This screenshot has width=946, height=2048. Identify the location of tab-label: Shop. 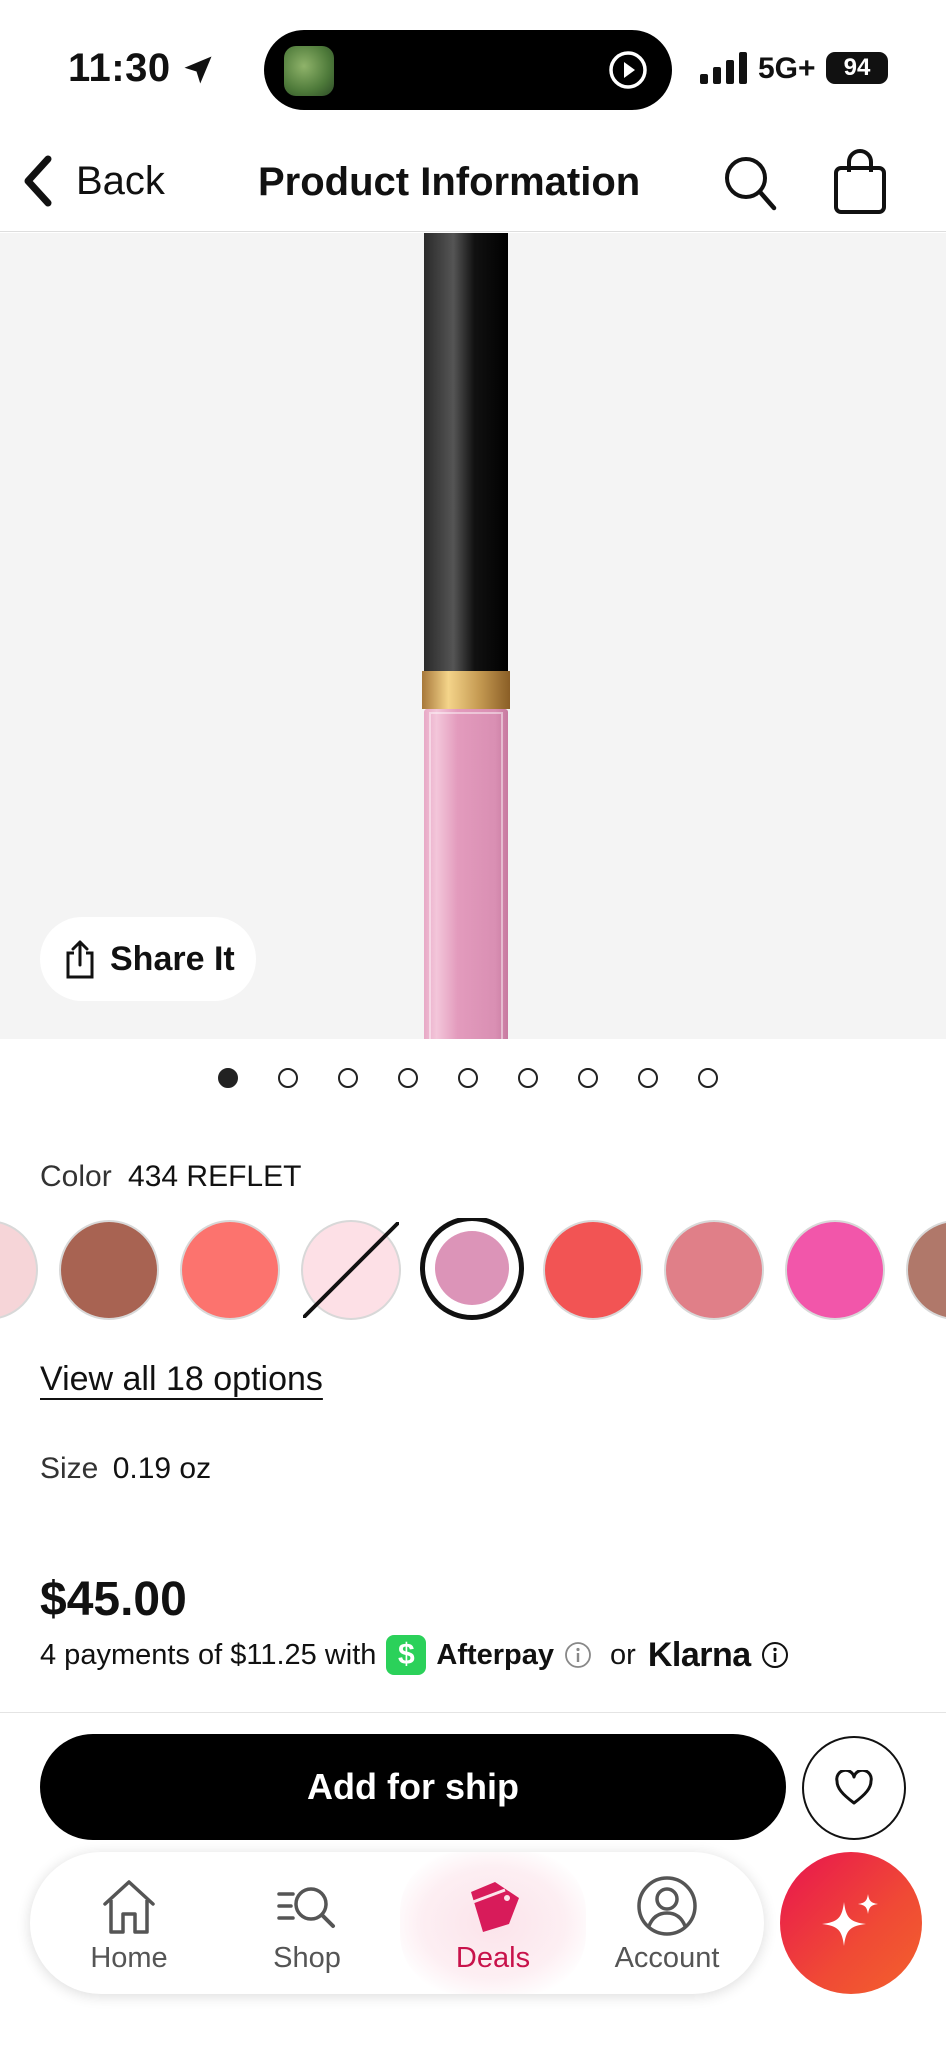
(307, 1958).